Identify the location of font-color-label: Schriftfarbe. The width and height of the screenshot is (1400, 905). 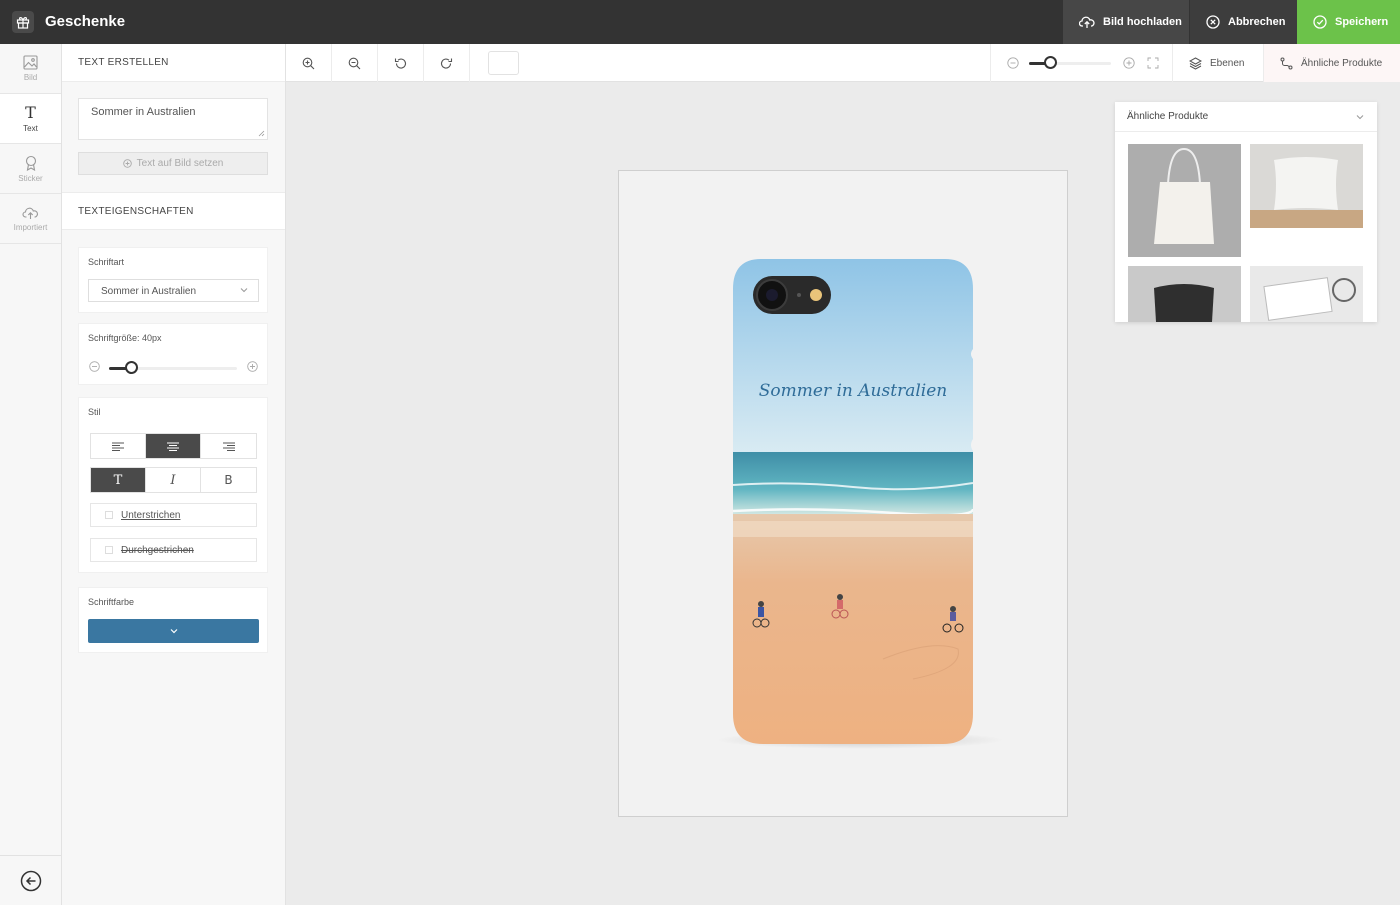
(111, 602).